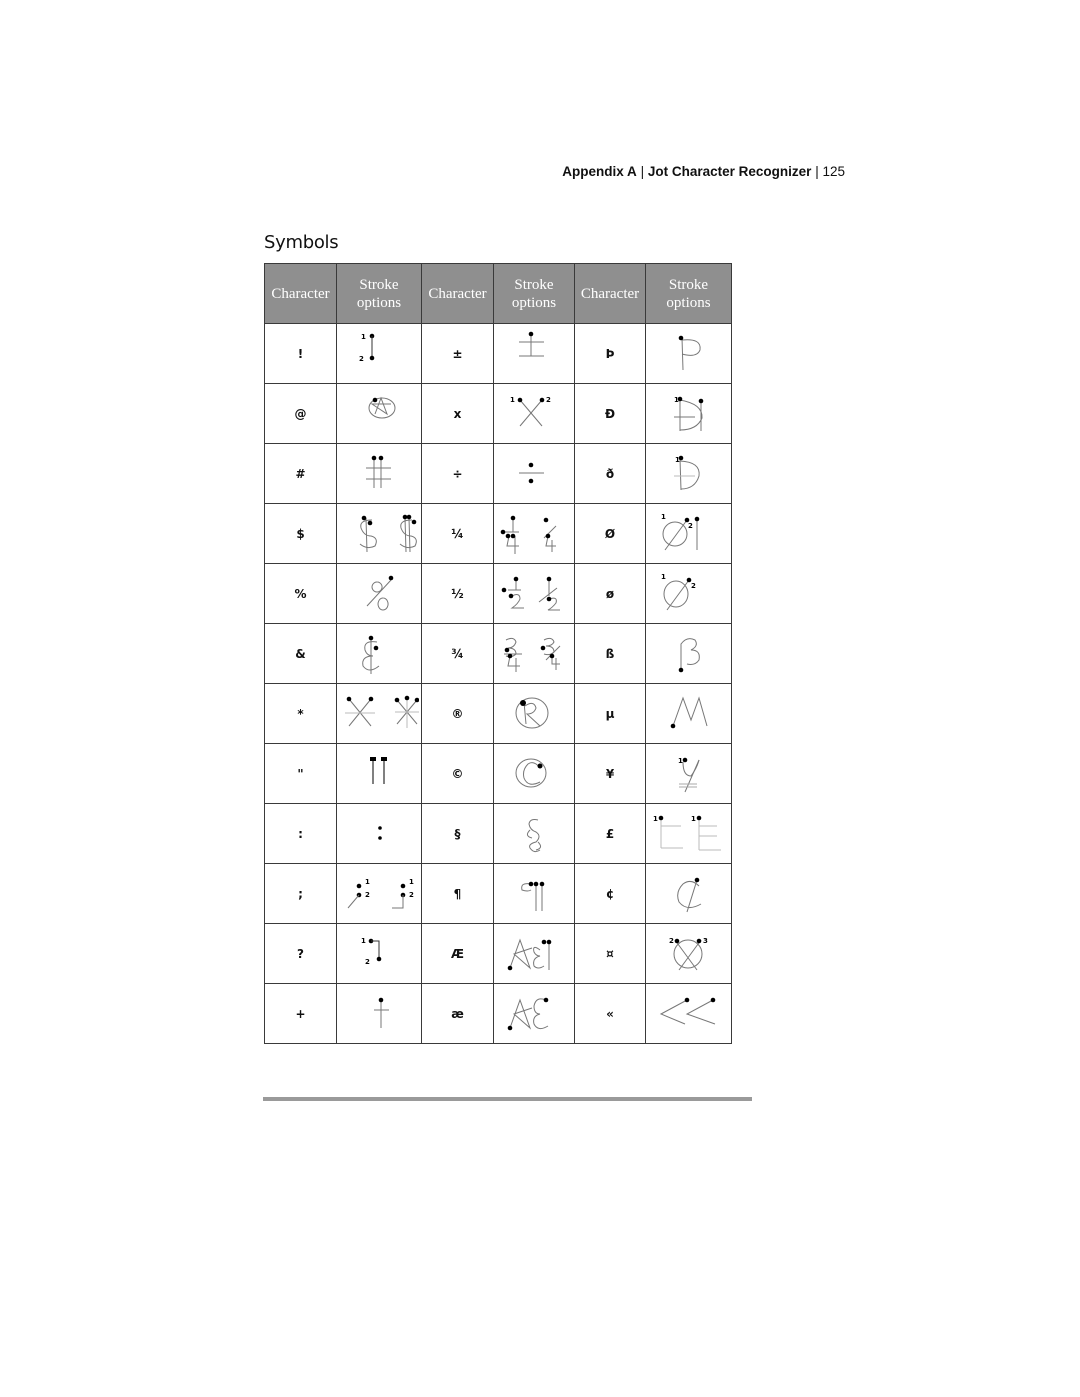 The height and width of the screenshot is (1397, 1080). I want to click on stroke-diagram-exclaim-icon: 12, so click(367, 348).